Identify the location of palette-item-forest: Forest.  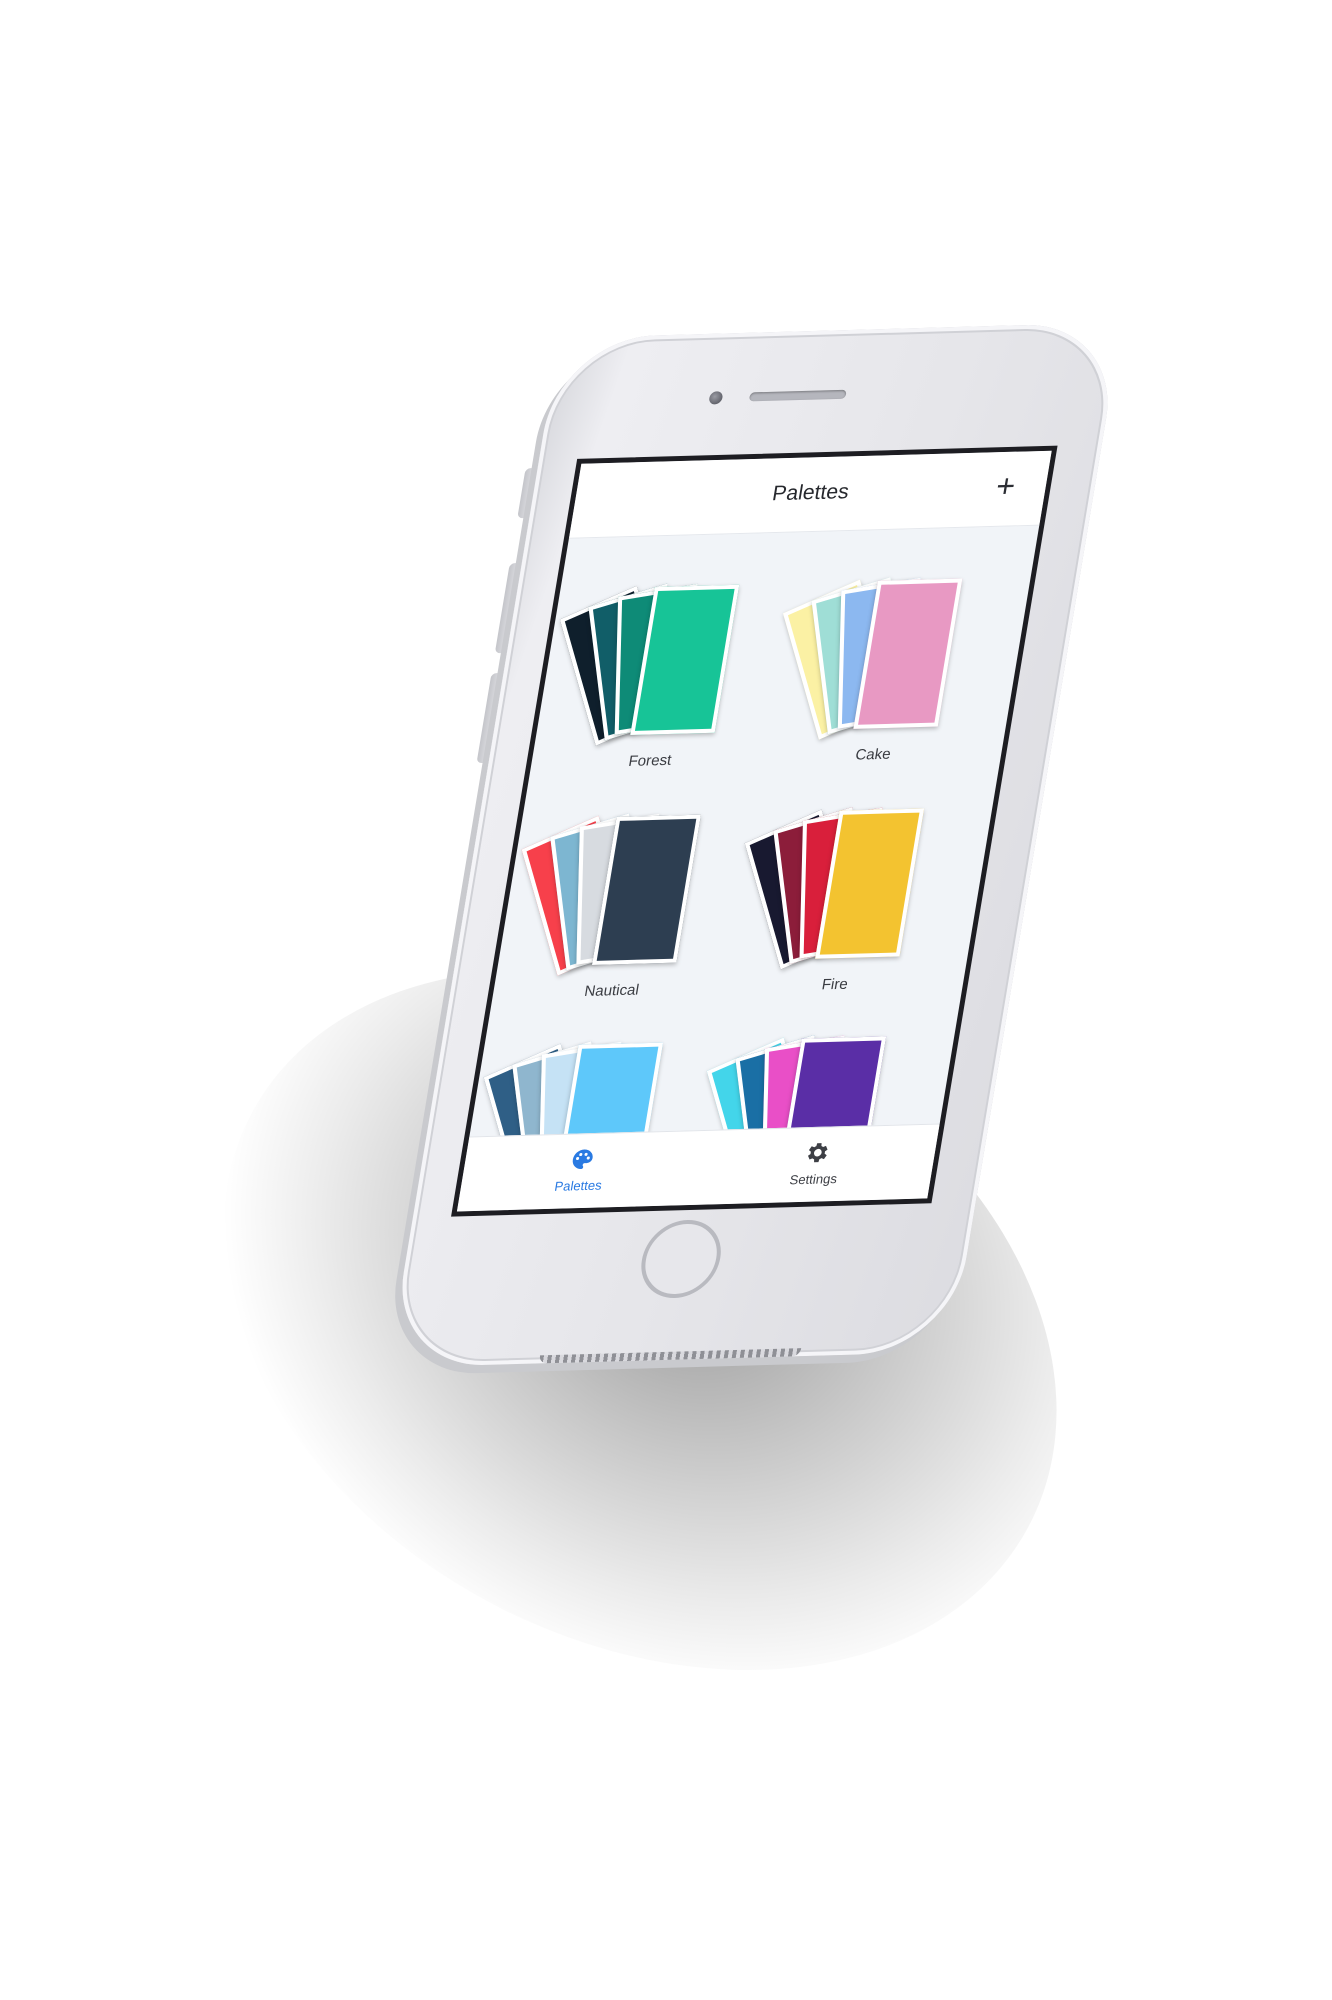
(663, 682).